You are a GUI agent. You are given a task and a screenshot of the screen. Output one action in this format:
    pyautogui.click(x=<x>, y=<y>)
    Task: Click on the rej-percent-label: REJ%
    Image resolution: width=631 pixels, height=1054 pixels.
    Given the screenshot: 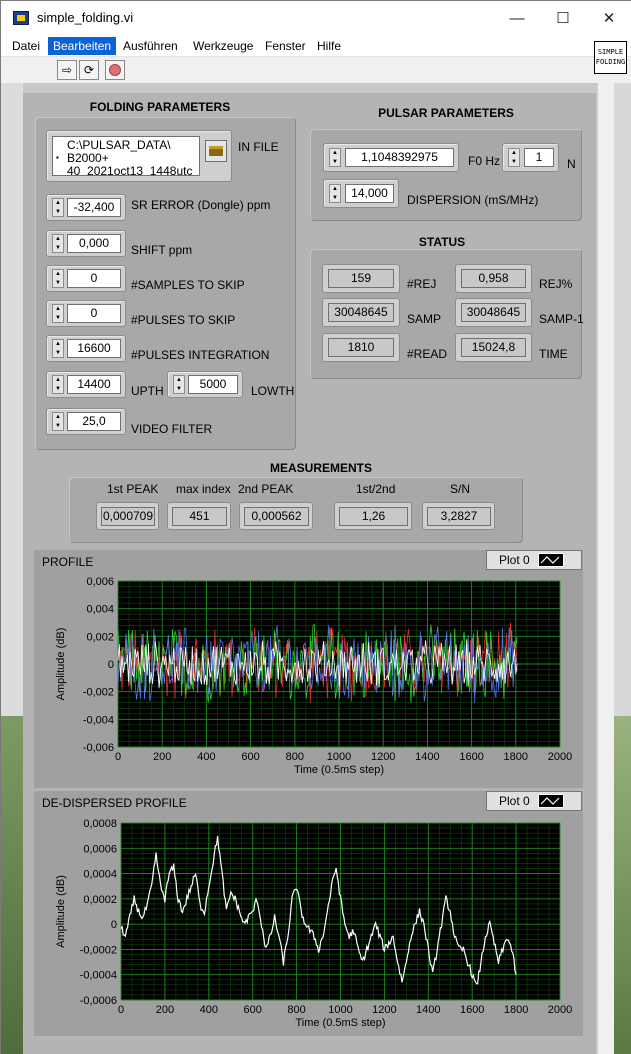 What is the action you would take?
    pyautogui.click(x=556, y=284)
    